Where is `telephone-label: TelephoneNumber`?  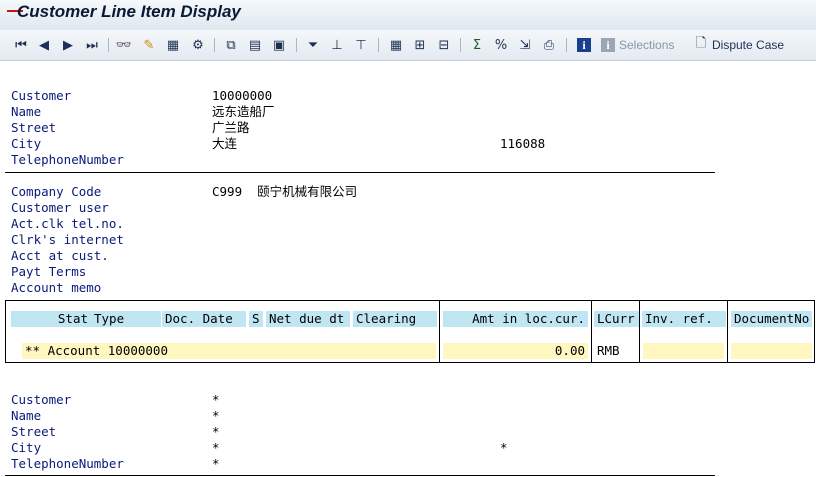 telephone-label: TelephoneNumber is located at coordinates (67, 159).